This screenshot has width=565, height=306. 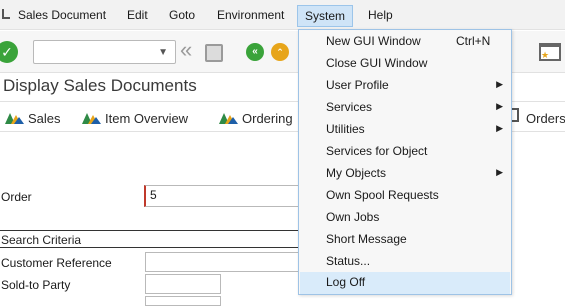 I want to click on menu-item-own-jobs: Own Jobs, so click(x=405, y=218).